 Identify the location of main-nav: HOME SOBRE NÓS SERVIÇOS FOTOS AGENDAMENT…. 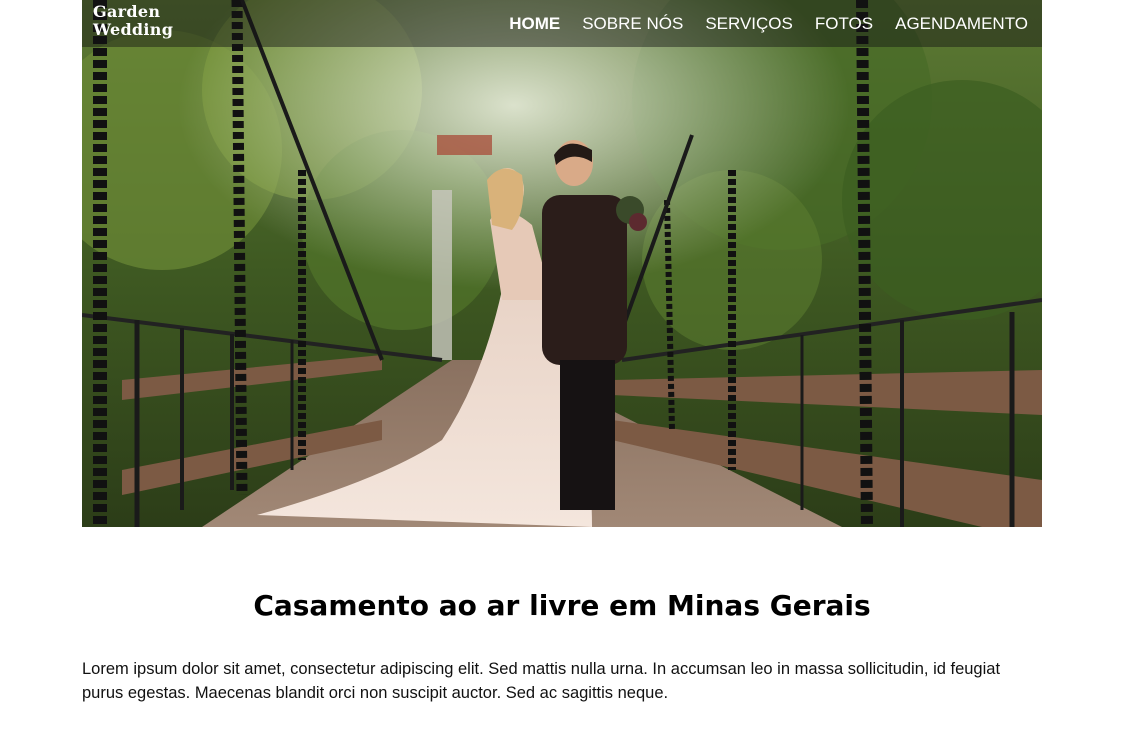
(768, 23).